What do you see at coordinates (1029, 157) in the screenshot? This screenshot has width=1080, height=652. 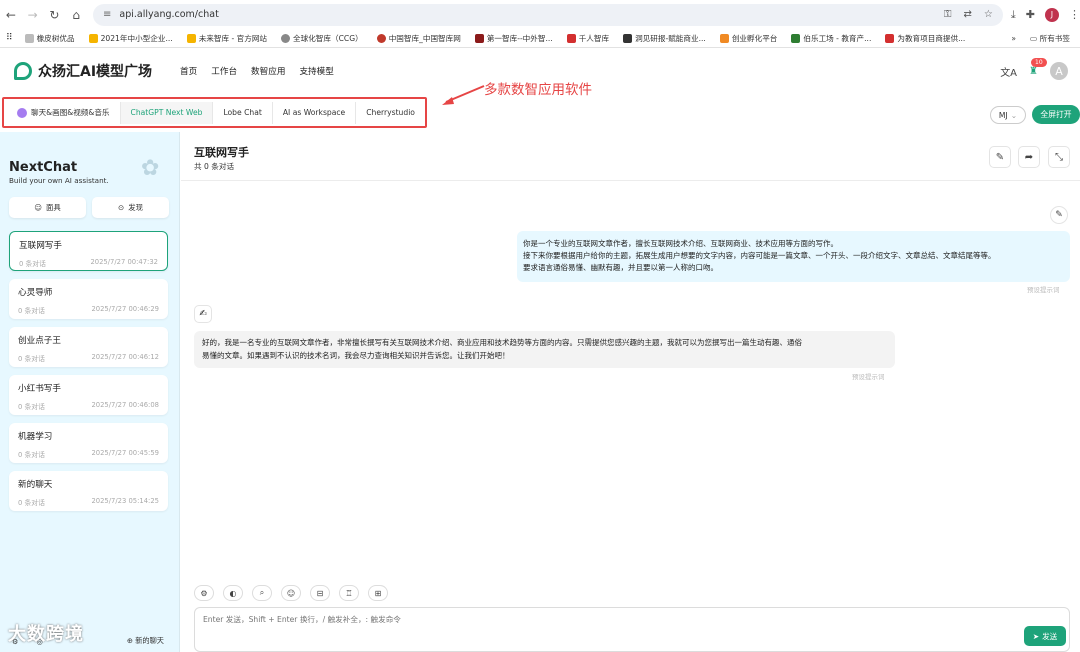 I see `share-icon: ➦` at bounding box center [1029, 157].